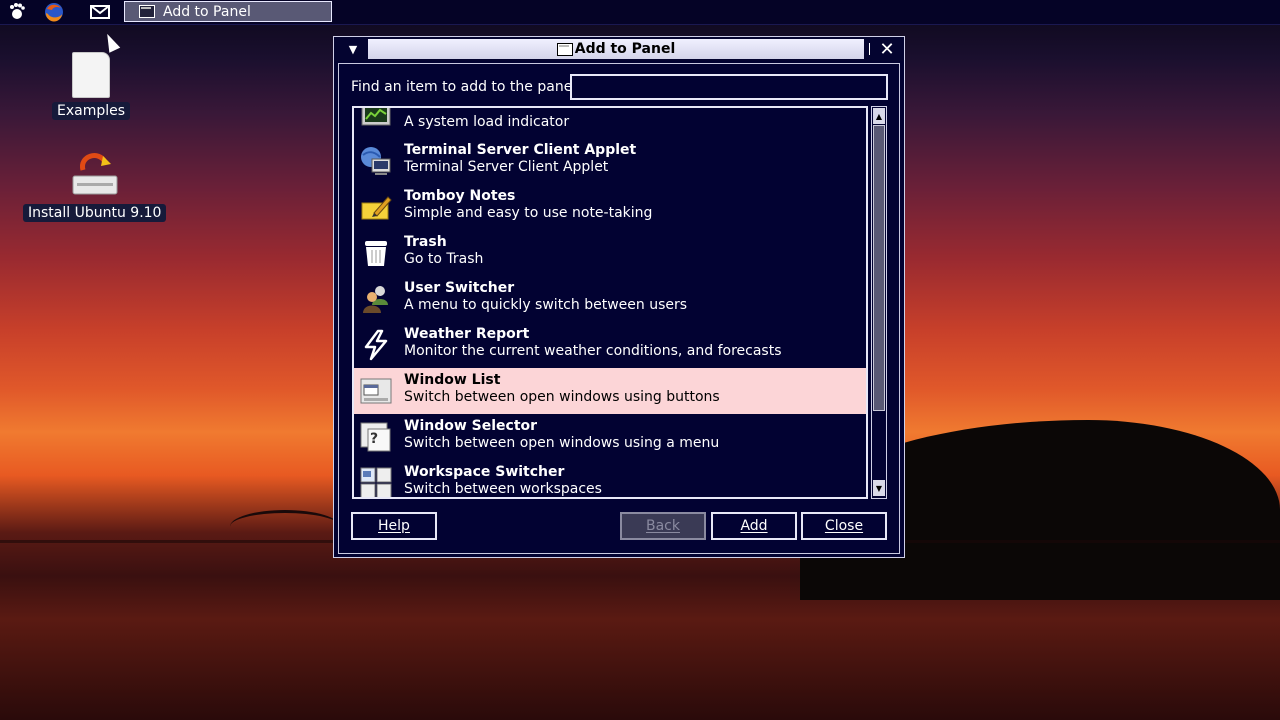 The width and height of the screenshot is (1280, 720). Describe the element at coordinates (610, 253) in the screenshot. I see `list-item: Trash Go to Trash` at that location.